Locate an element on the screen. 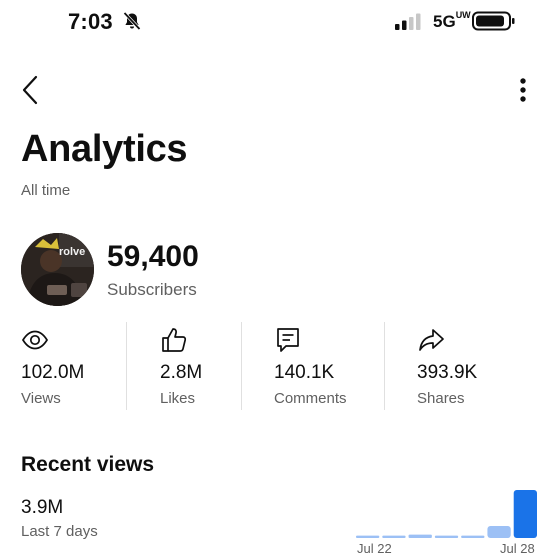 Image resolution: width=560 pixels, height=560 pixels. bell-off-icon is located at coordinates (132, 21).